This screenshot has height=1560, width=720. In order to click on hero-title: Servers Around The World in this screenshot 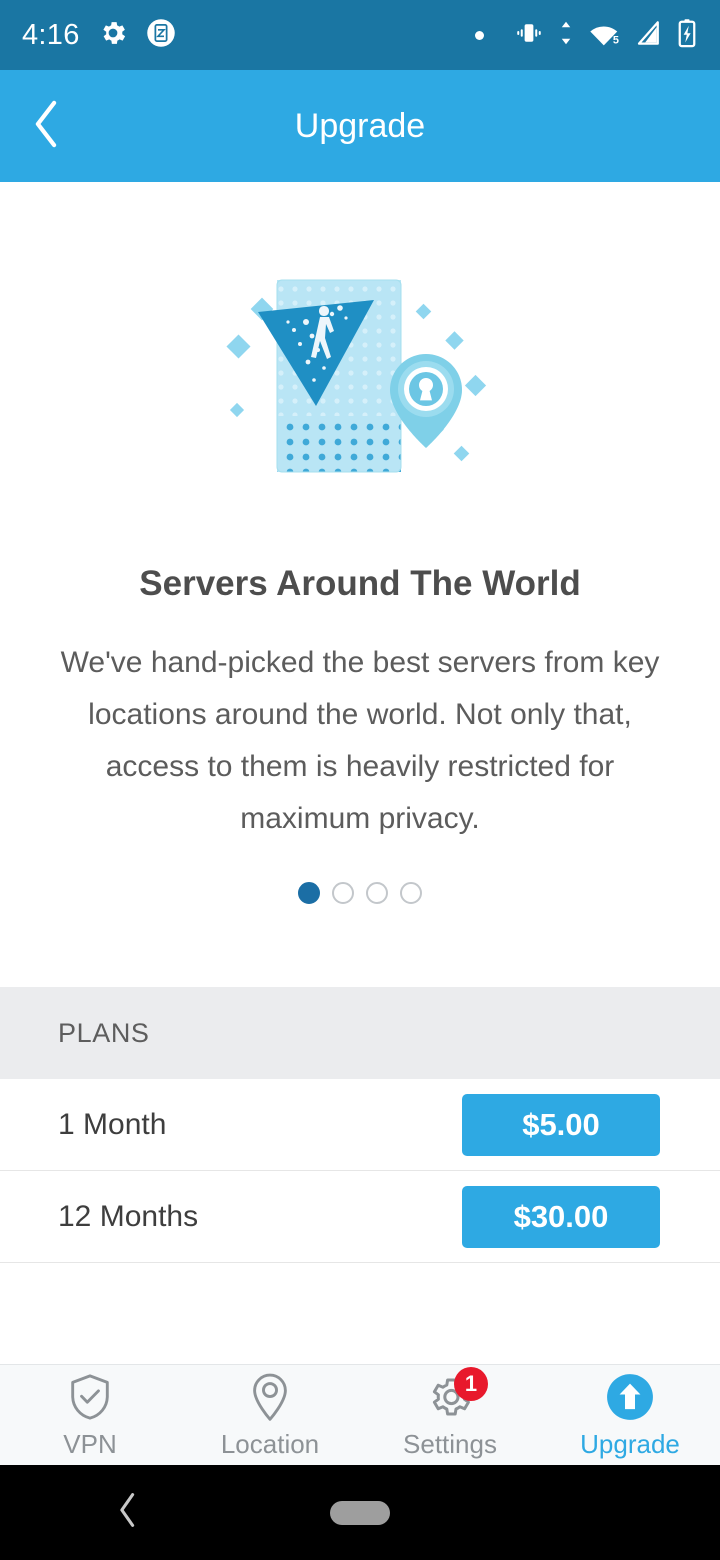, I will do `click(360, 583)`.